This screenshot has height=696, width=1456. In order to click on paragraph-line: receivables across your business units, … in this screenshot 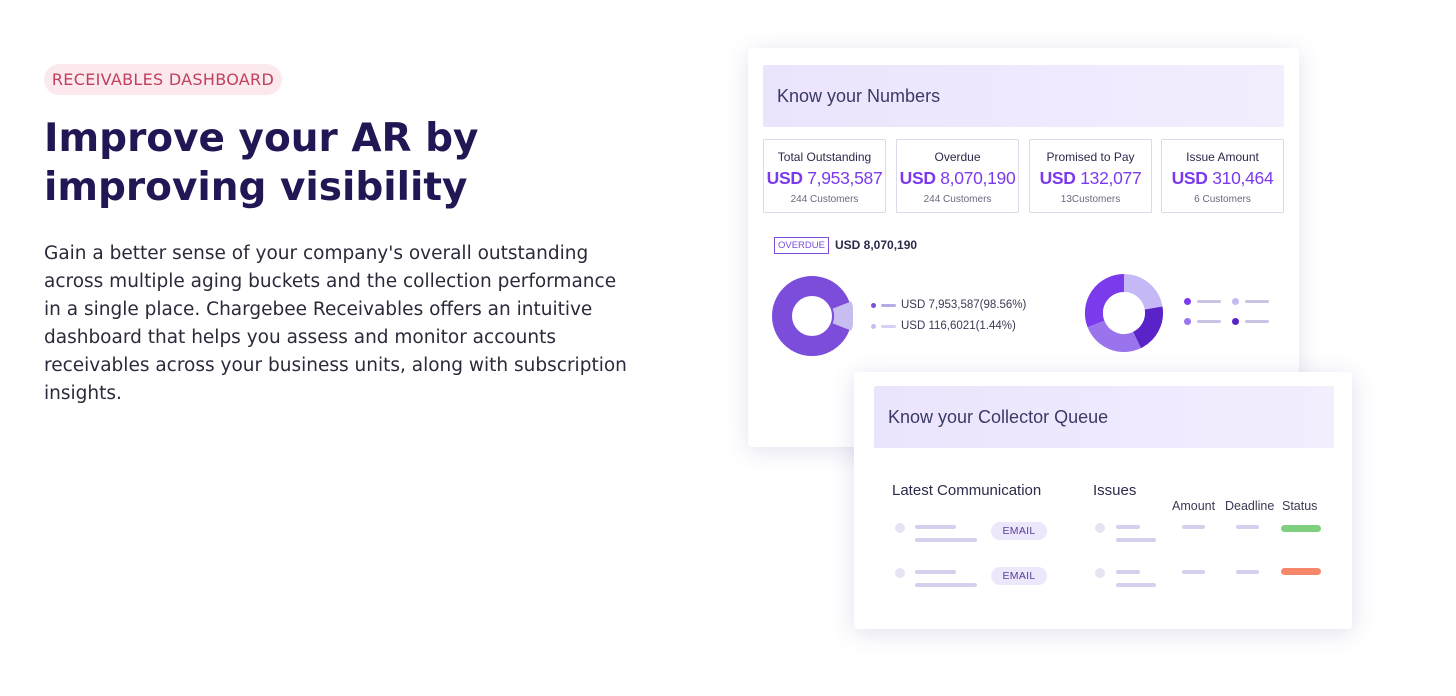, I will do `click(335, 365)`.